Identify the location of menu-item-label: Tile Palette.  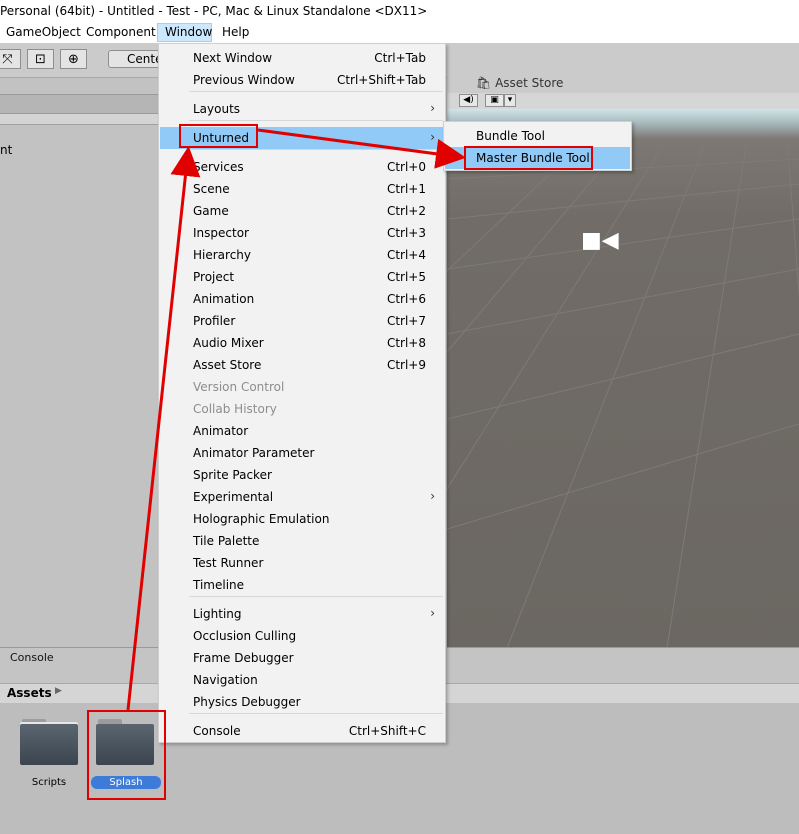
(226, 541).